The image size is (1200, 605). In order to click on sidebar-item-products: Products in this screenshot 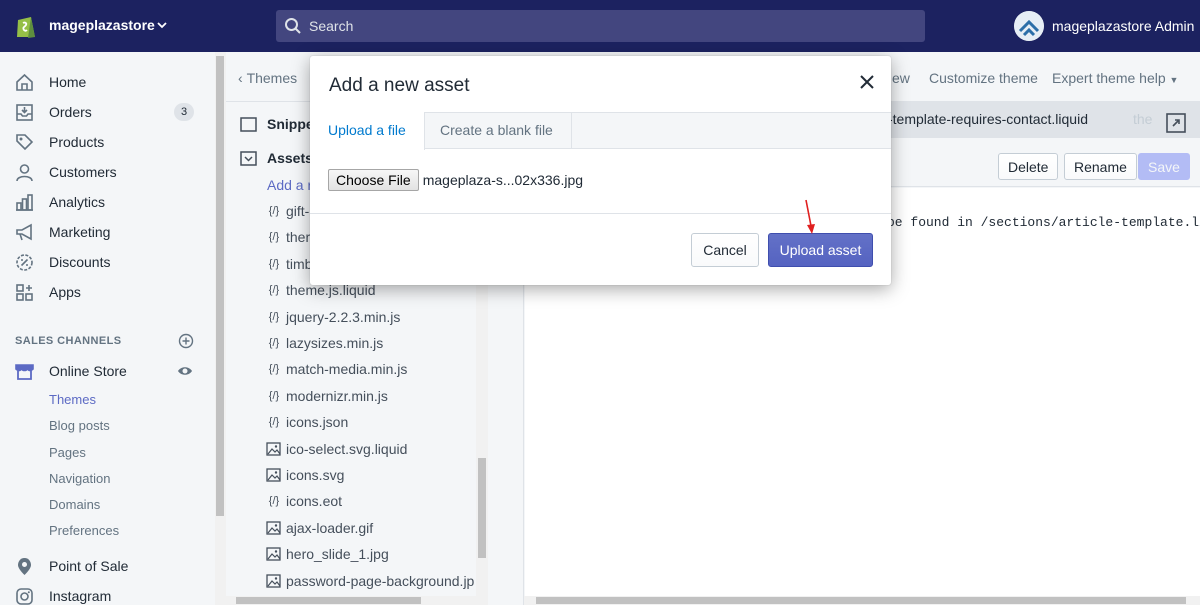, I will do `click(107, 142)`.